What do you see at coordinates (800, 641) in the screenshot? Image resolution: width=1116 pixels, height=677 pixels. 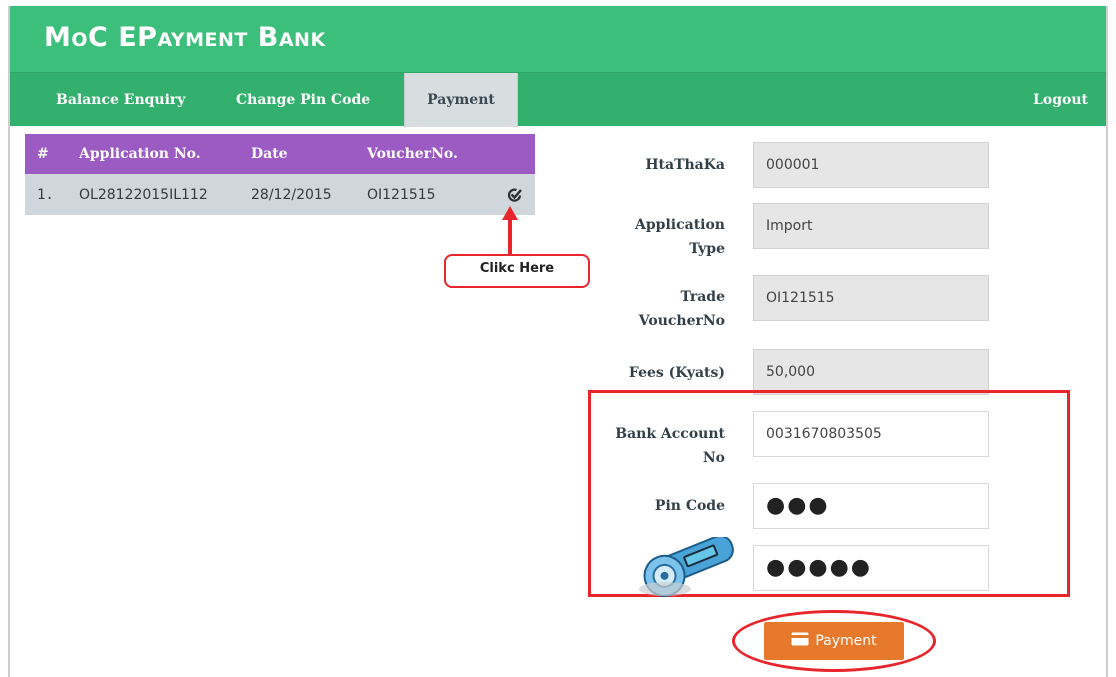 I see `credit-card-icon` at bounding box center [800, 641].